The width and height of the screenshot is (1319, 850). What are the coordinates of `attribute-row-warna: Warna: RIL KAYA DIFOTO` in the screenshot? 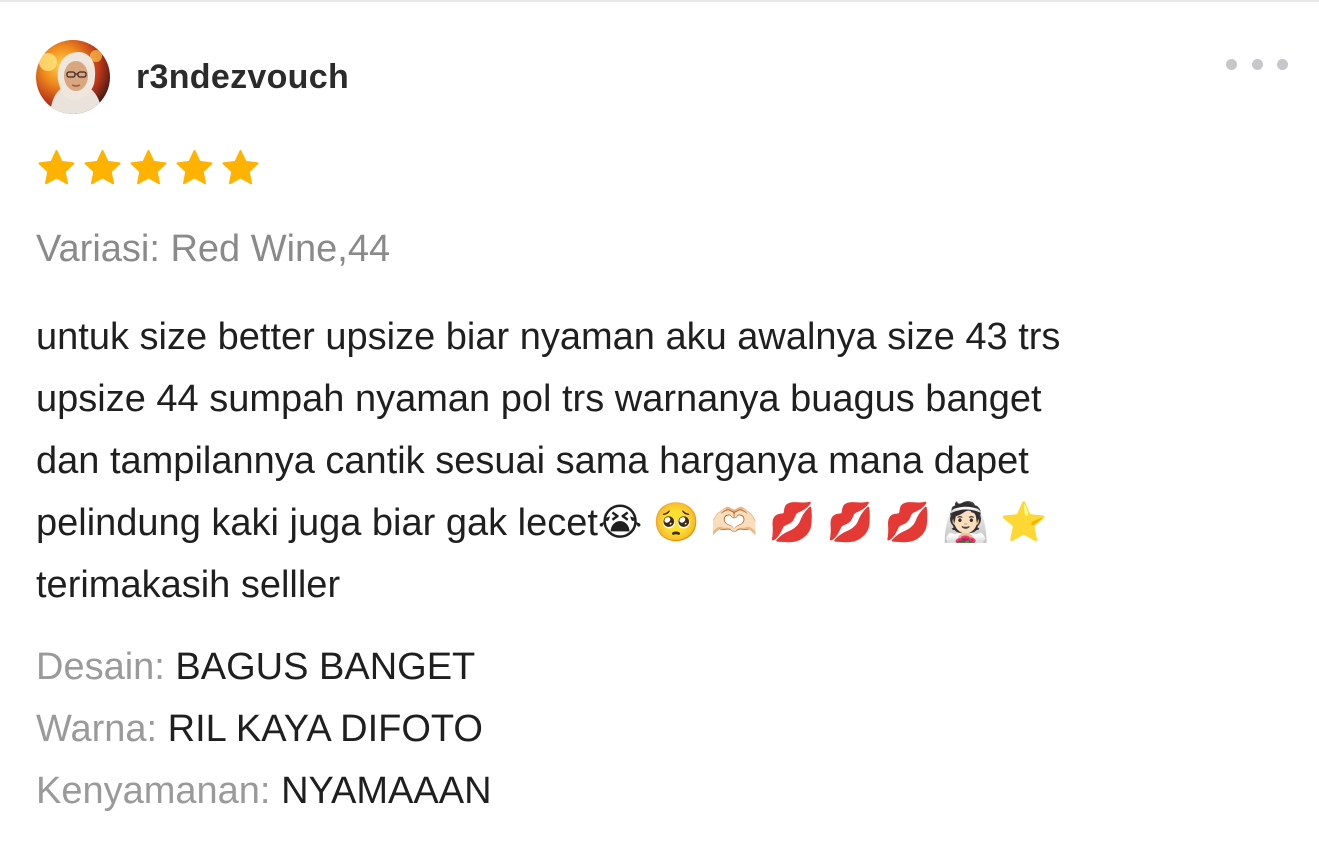 It's located at (264, 729).